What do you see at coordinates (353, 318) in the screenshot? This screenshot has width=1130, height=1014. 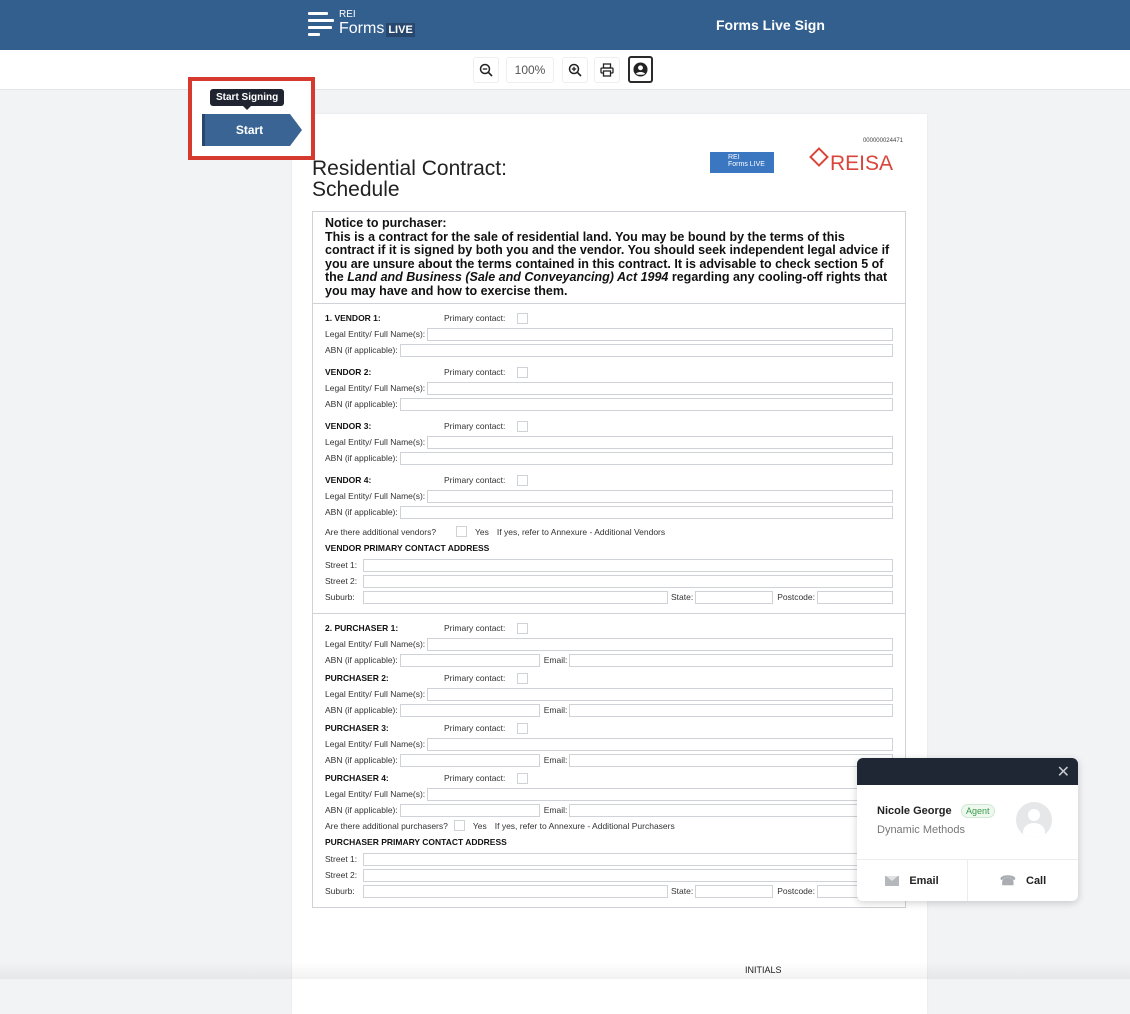 I see `party-heading: 1. VENDOR 1:` at bounding box center [353, 318].